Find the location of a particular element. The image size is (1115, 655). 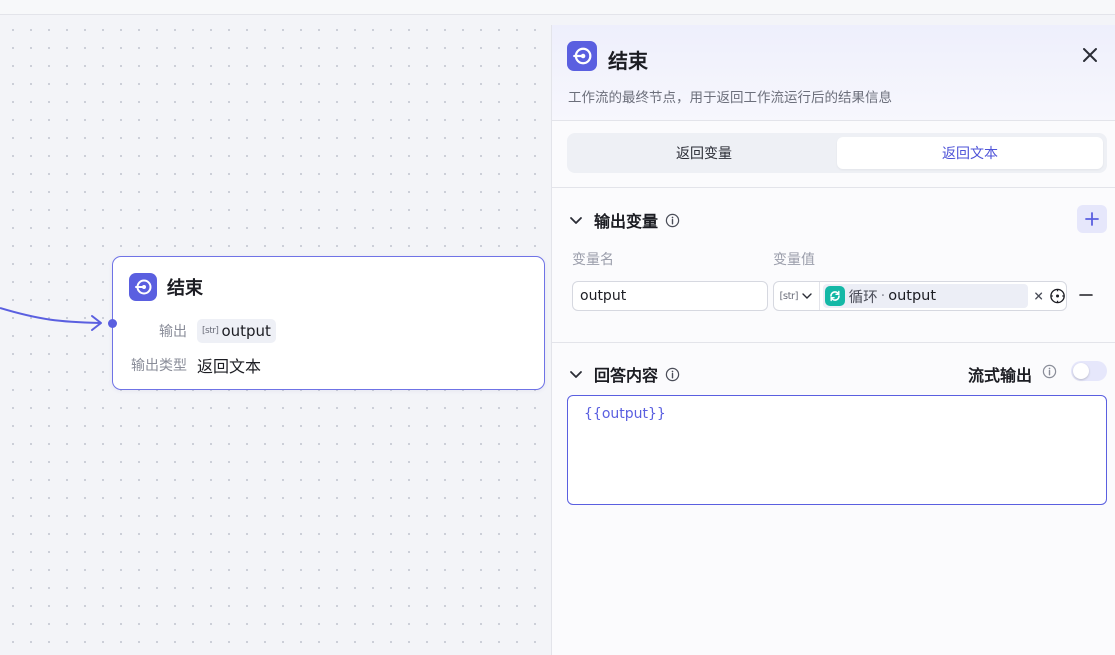

remove-variable-icon is located at coordinates (1086, 295).